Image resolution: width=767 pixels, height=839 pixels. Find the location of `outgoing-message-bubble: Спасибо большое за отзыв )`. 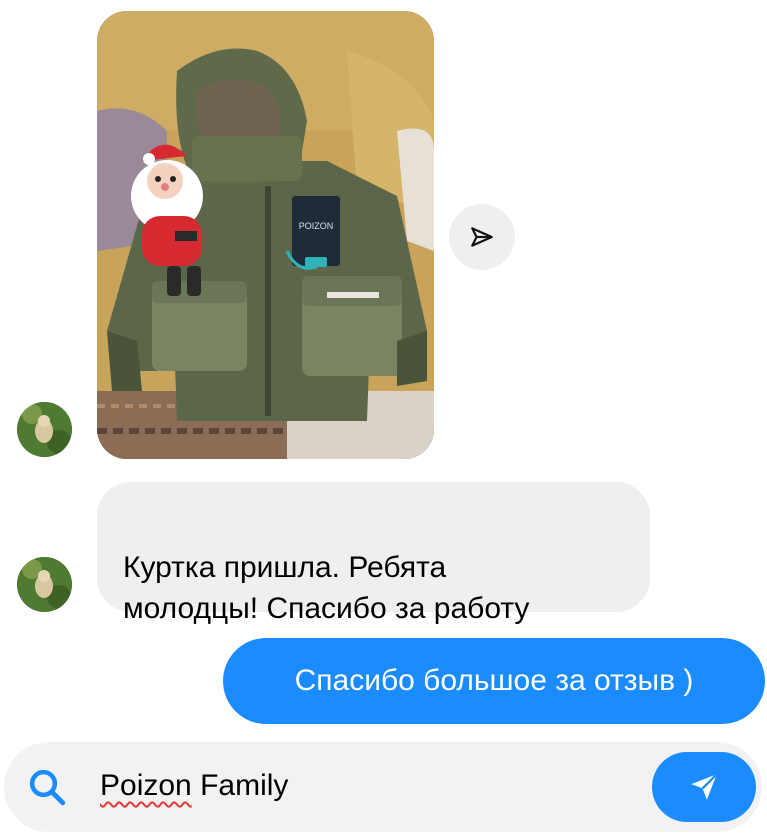

outgoing-message-bubble: Спасибо большое за отзыв ) is located at coordinates (494, 681).